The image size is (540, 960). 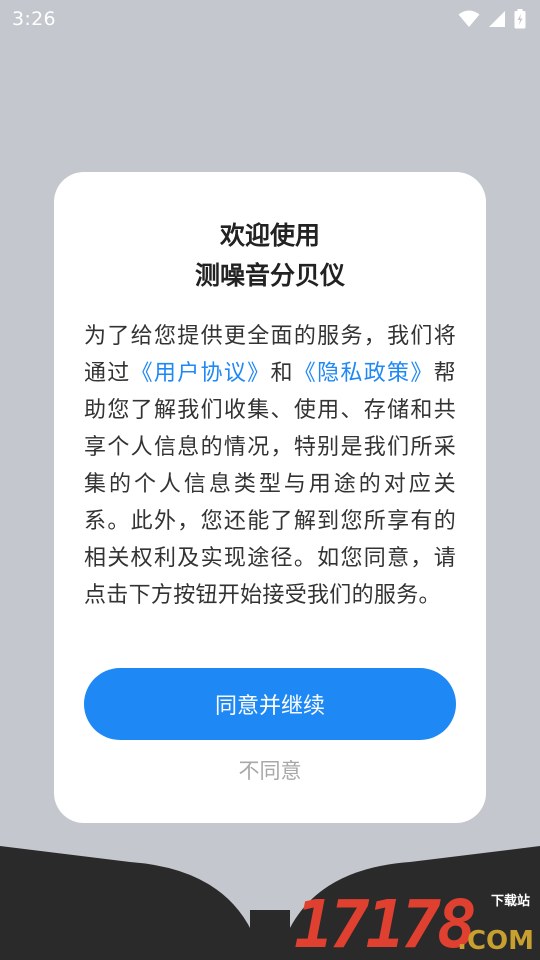 I want to click on dialog-title-line2: 测噪音分贝仪, so click(x=269, y=275).